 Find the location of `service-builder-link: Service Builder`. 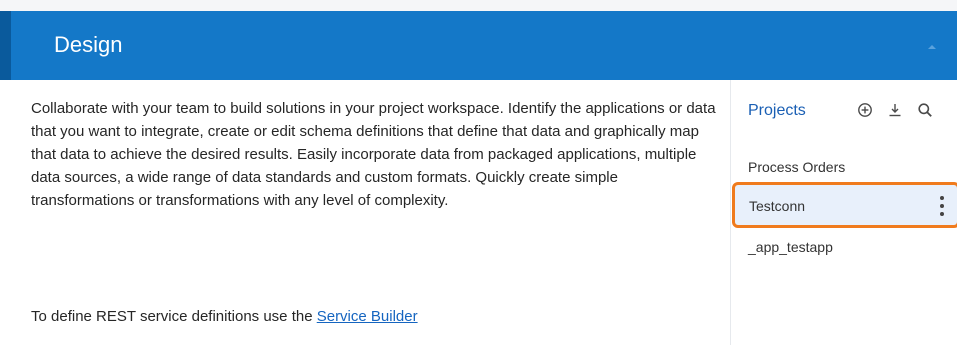

service-builder-link: Service Builder is located at coordinates (367, 316).